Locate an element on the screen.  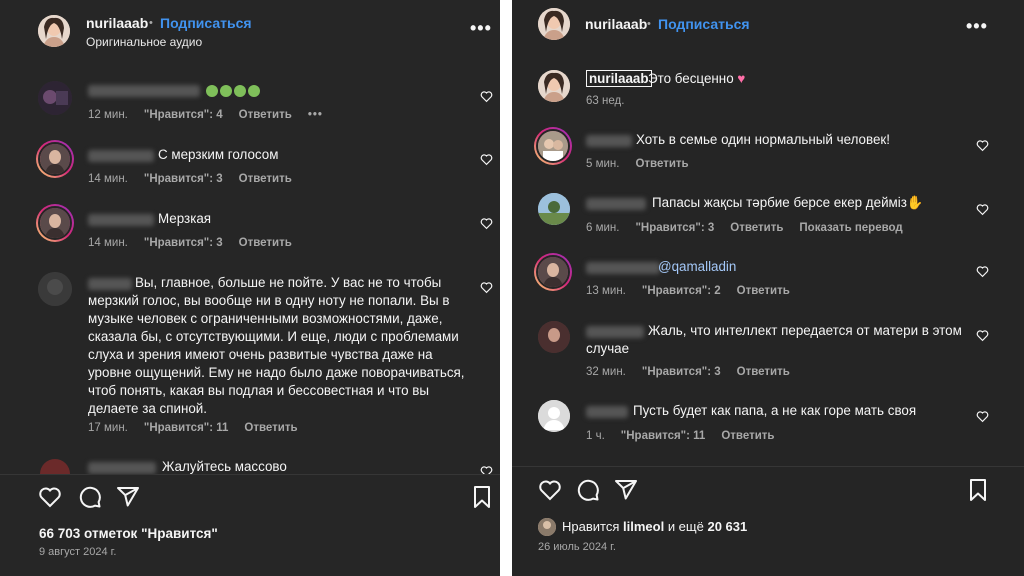
comment-time: 6 мин. is located at coordinates (603, 228).